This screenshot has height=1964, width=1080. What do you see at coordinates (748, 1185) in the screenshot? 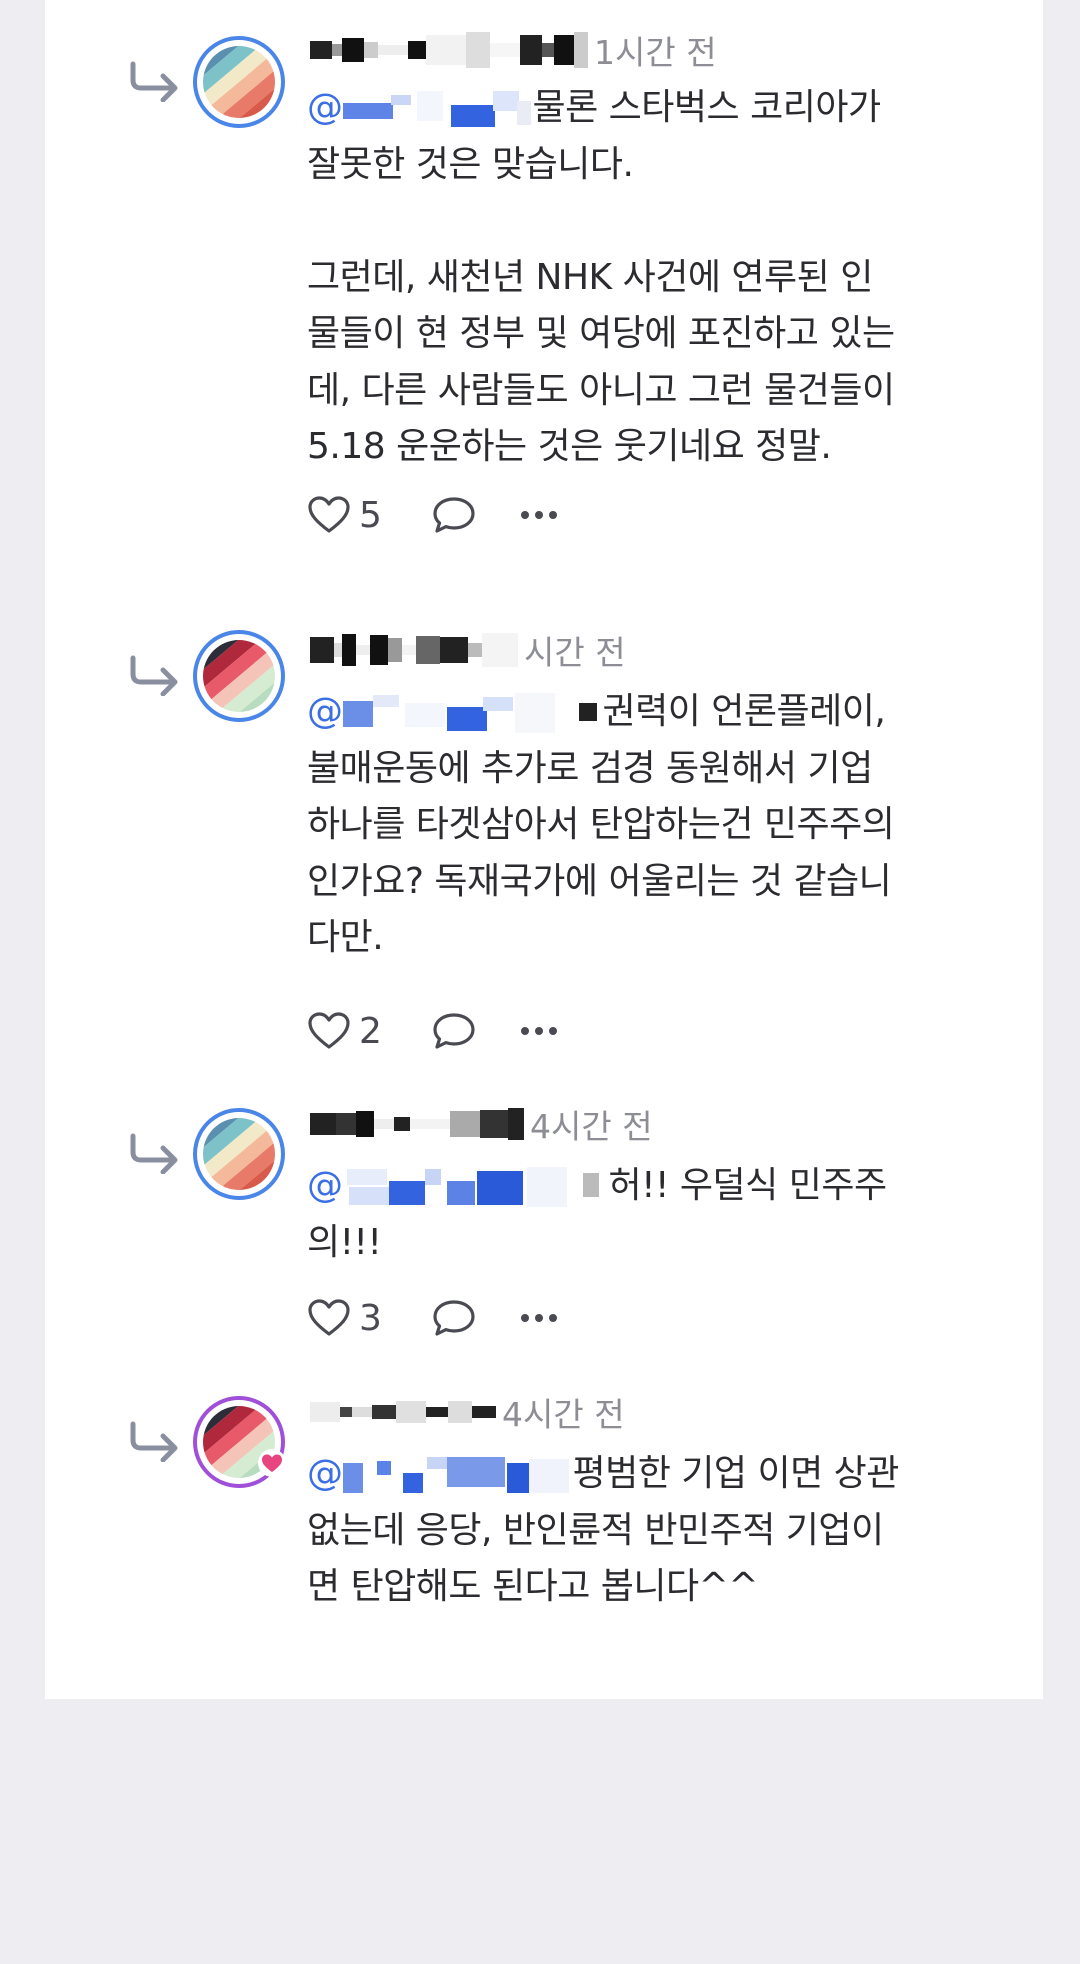
I see `comment-text-first-line: 허!! 우덜식 민주주` at bounding box center [748, 1185].